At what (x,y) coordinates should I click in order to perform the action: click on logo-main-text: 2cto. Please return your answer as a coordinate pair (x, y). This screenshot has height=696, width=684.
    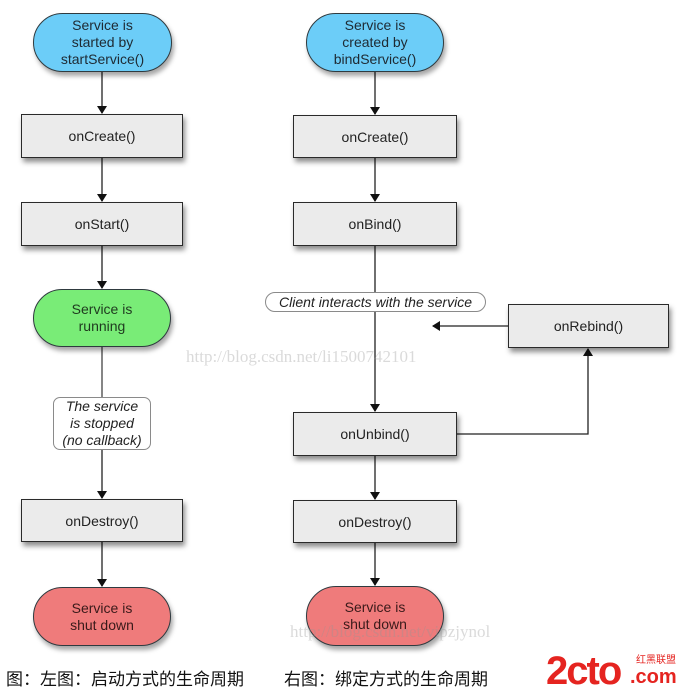
    Looking at the image, I should click on (584, 671).